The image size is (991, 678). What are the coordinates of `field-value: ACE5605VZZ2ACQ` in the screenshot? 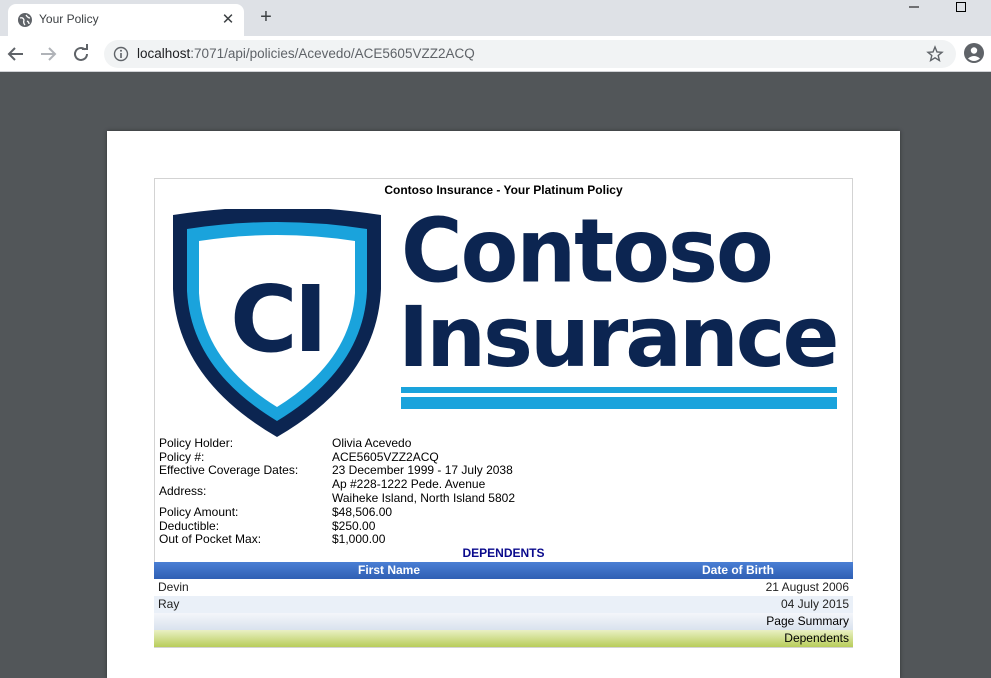 It's located at (385, 457).